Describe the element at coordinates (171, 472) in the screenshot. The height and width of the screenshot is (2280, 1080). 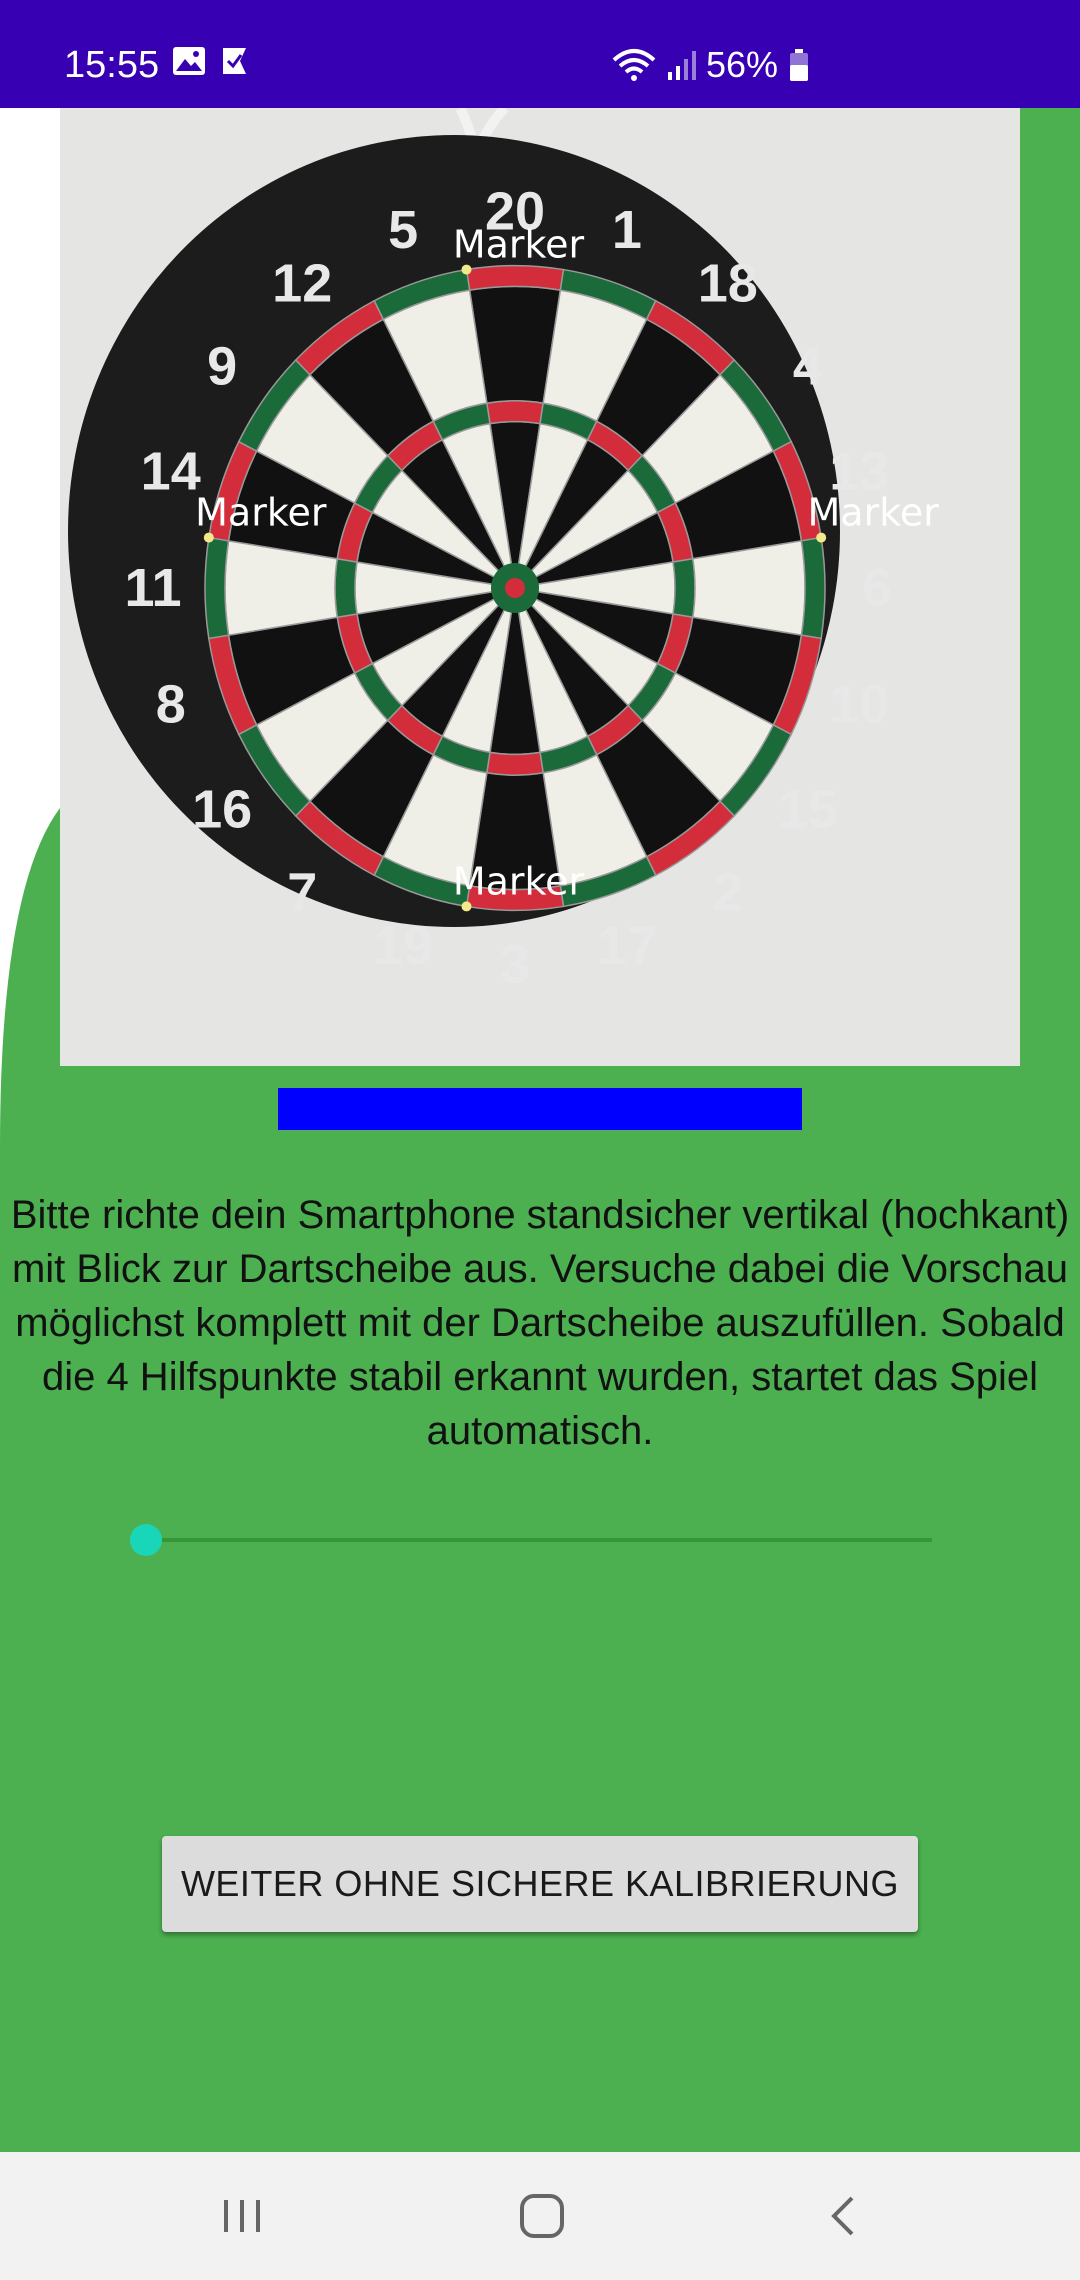
I see `board-number: 14` at that location.